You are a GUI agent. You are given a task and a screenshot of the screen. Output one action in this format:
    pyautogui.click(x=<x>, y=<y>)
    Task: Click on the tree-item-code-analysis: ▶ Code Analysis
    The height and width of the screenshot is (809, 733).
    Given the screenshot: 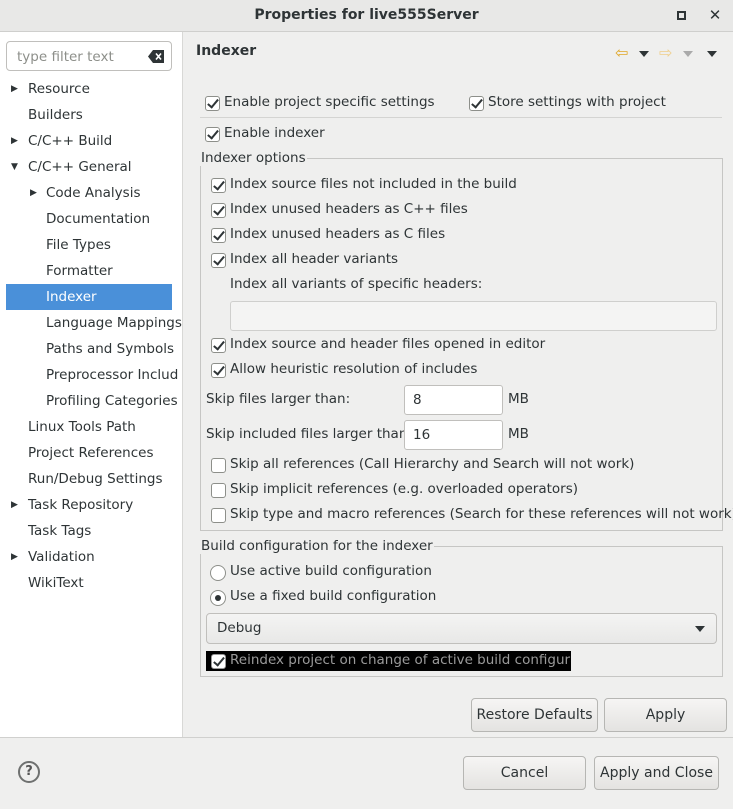 What is the action you would take?
    pyautogui.click(x=91, y=193)
    